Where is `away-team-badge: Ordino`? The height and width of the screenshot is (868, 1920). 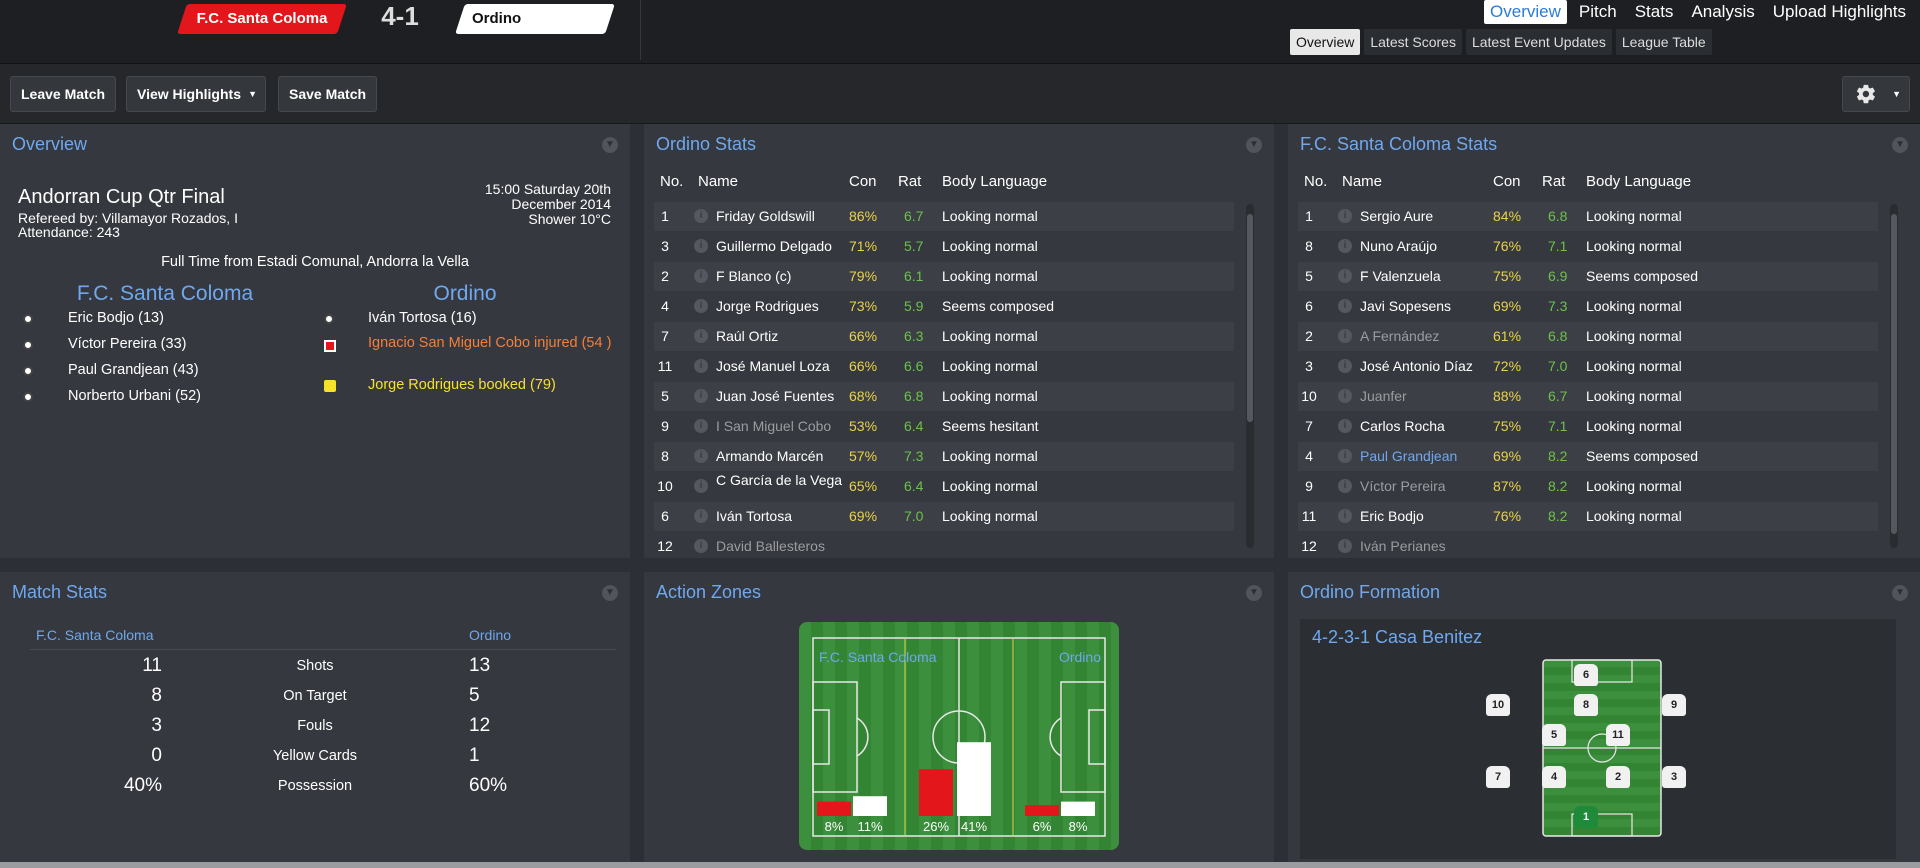 away-team-badge: Ordino is located at coordinates (535, 19).